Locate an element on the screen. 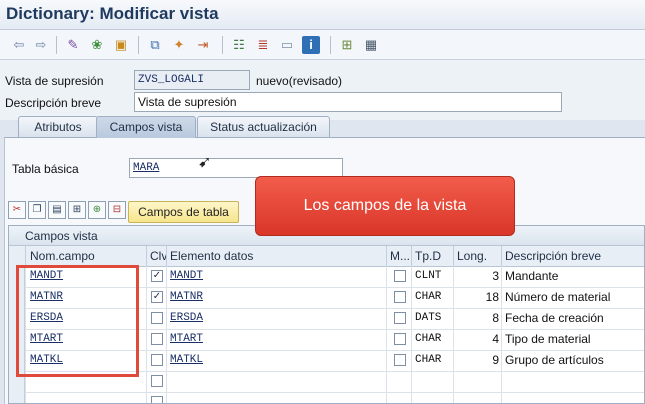 The width and height of the screenshot is (645, 404). application-toolbar: ⇦ ⇨ ✎ ❀ ▣ ⧉ ✦ ⇥ ☷ ≣ ▭ i ⊞ ▦ is located at coordinates (322, 45).